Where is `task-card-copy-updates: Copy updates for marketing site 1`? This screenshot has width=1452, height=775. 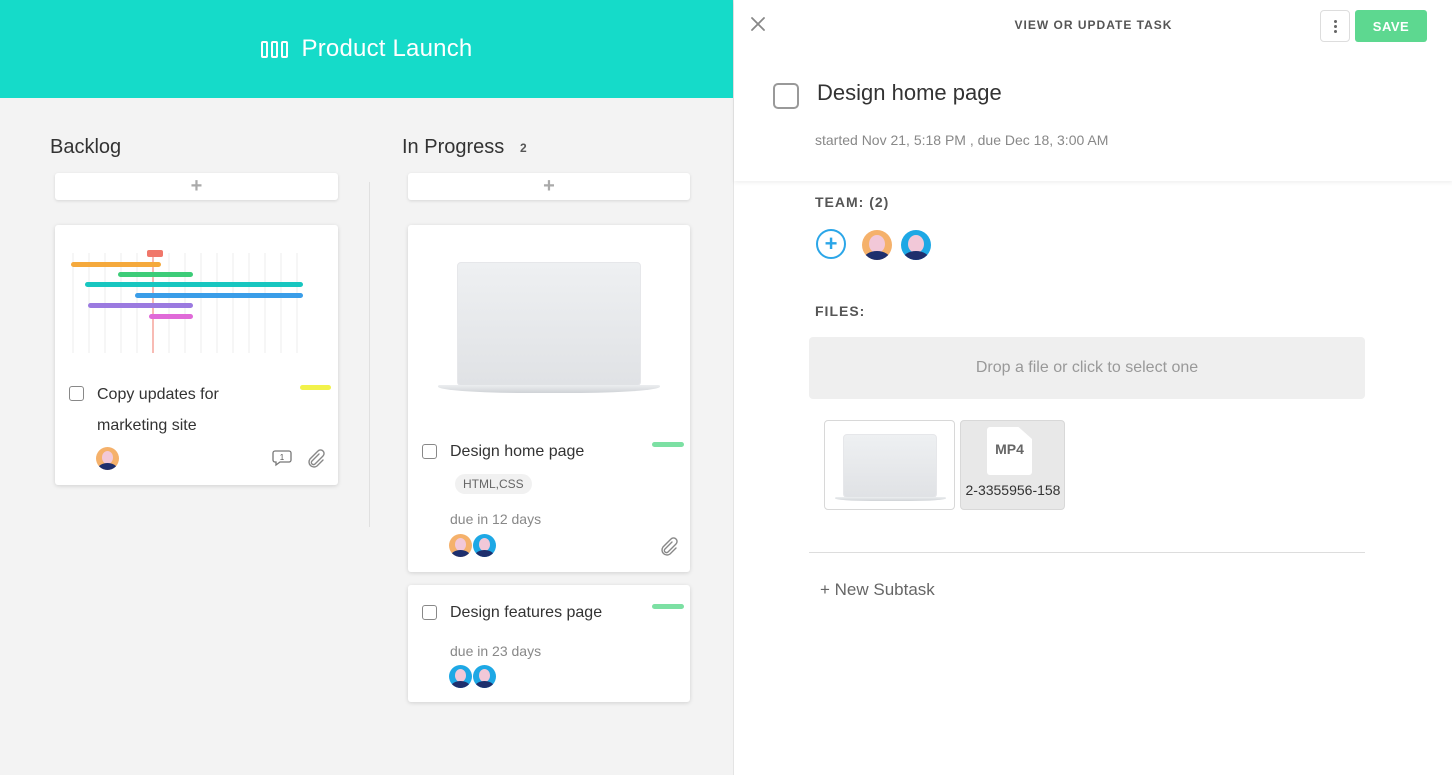
task-card-copy-updates: Copy updates for marketing site 1 is located at coordinates (196, 355).